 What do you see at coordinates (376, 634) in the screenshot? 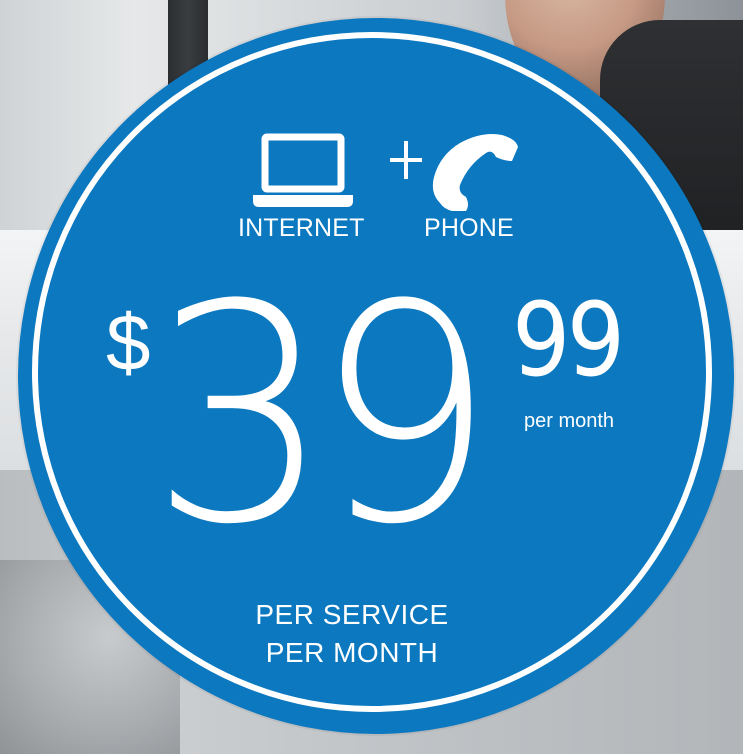
I see `price-footer: PER SERVICE PER MONTH` at bounding box center [376, 634].